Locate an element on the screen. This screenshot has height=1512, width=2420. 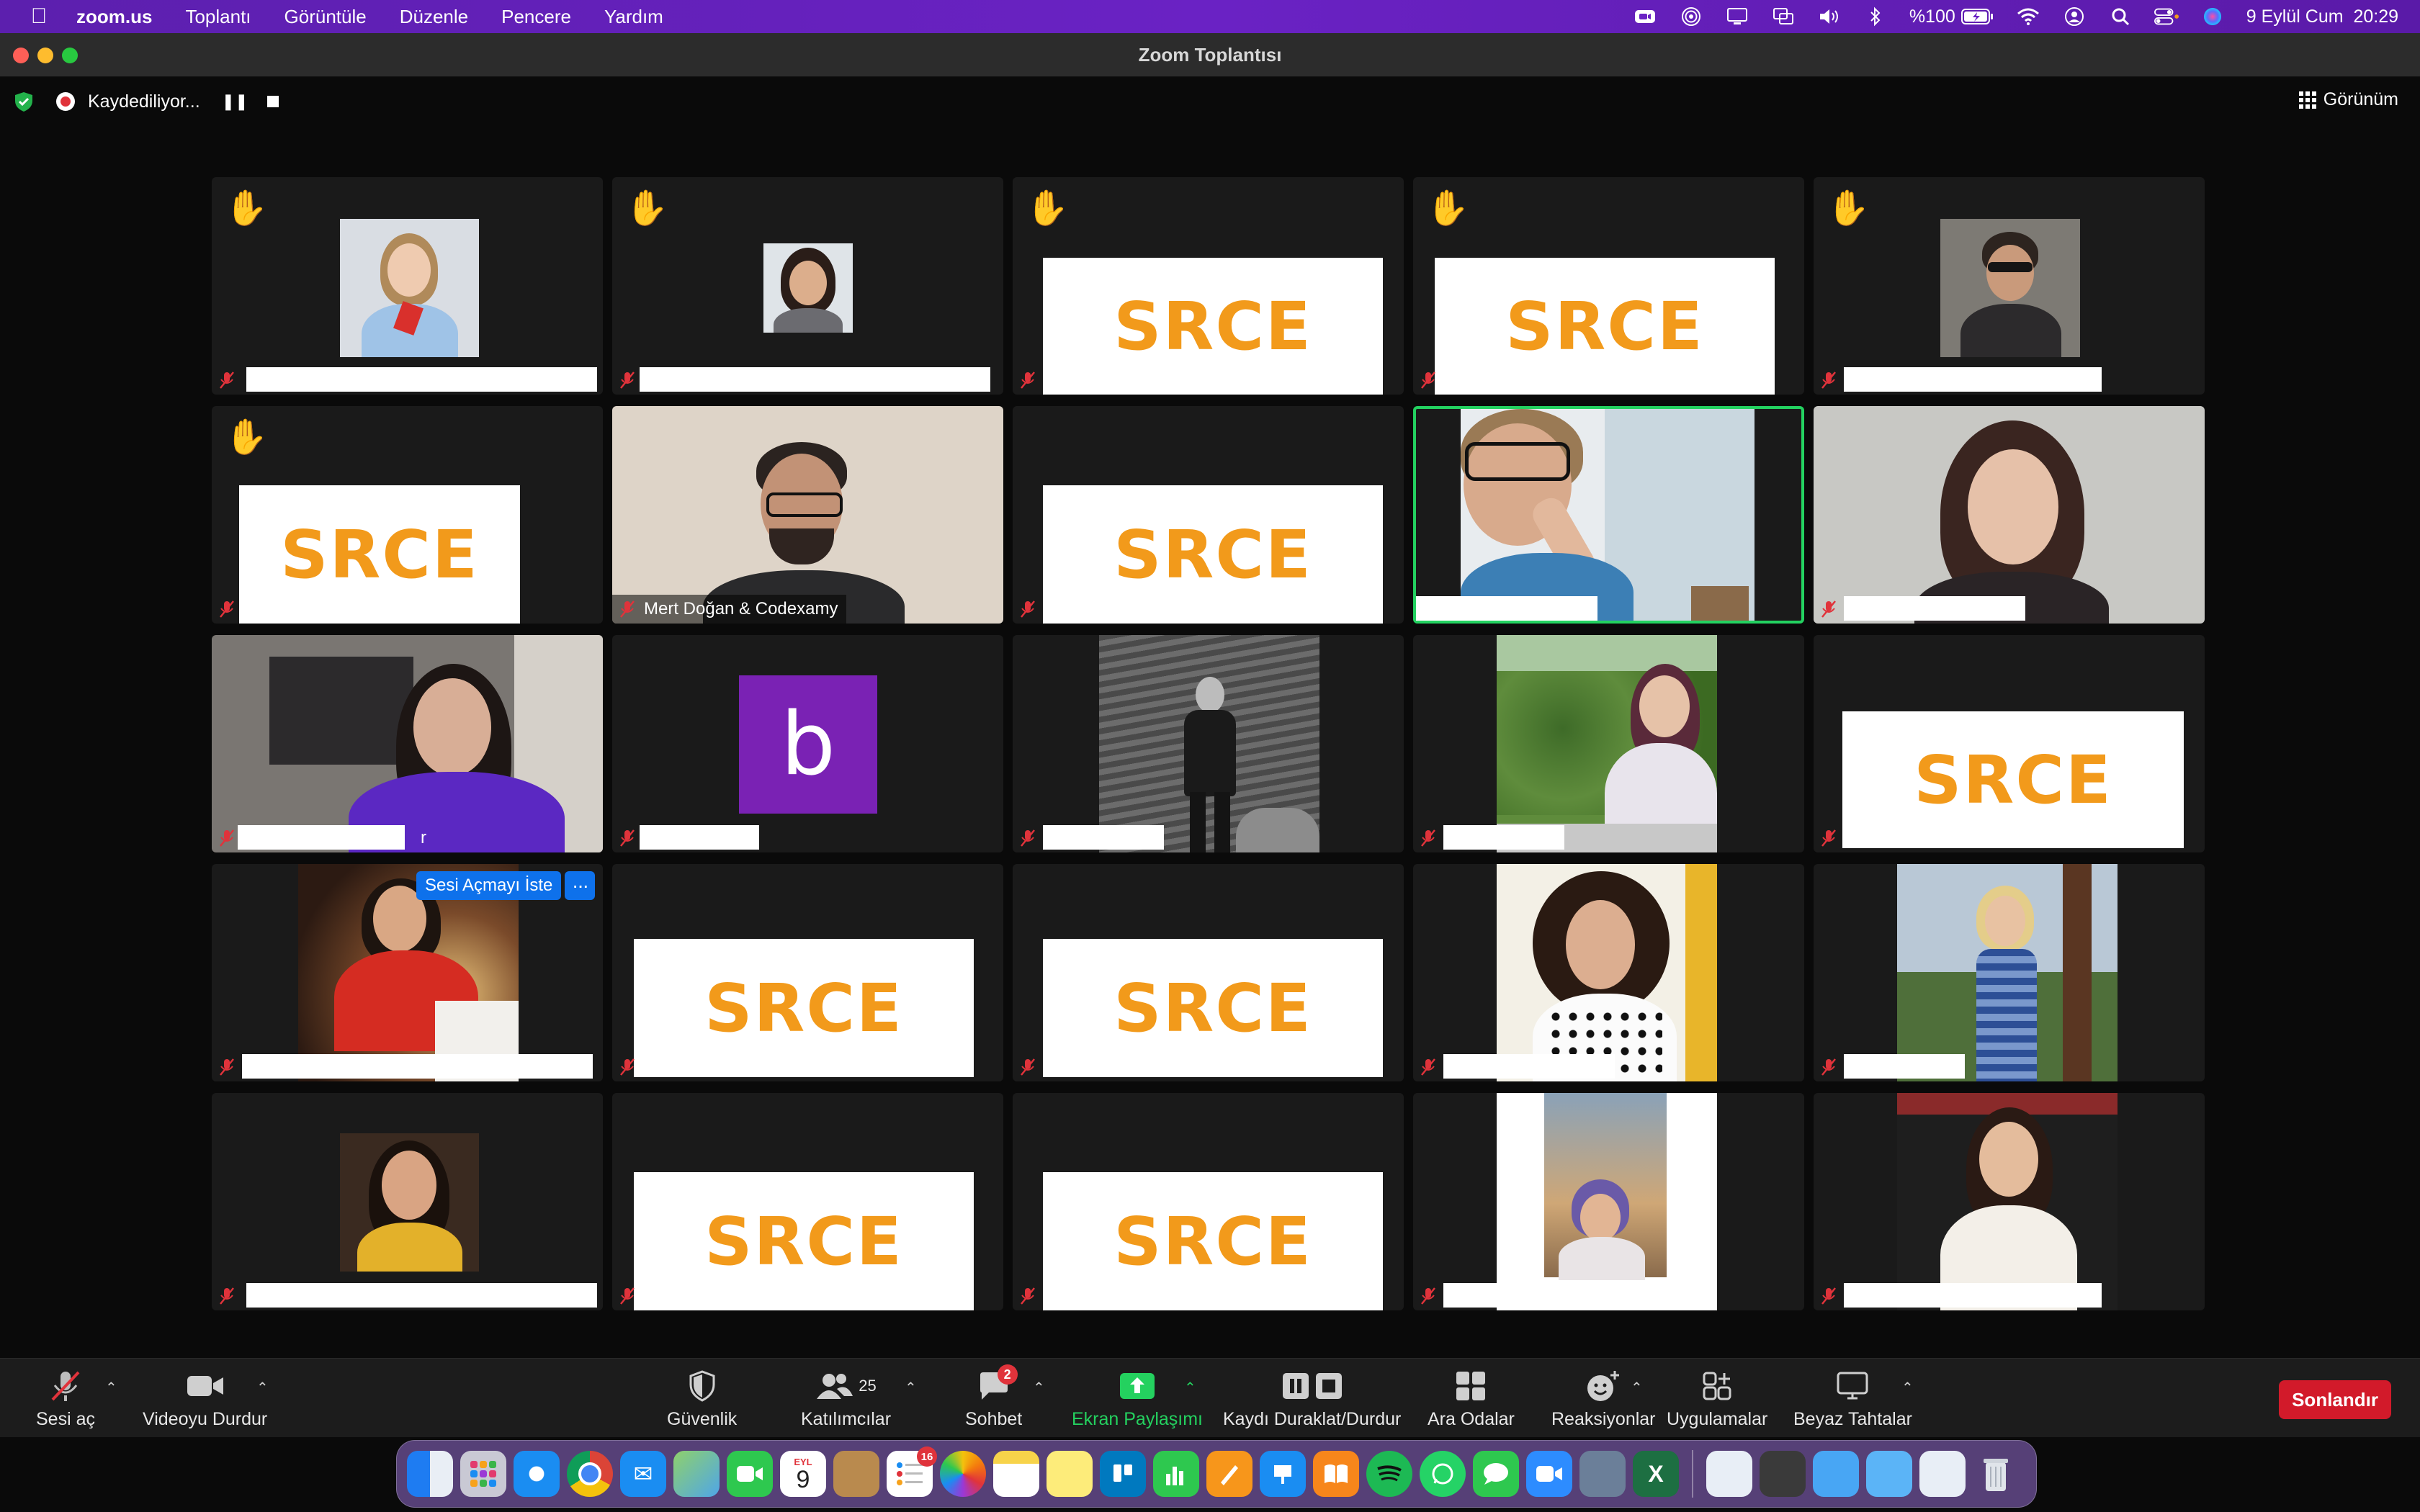
launchpad-icon is located at coordinates (483, 1474).